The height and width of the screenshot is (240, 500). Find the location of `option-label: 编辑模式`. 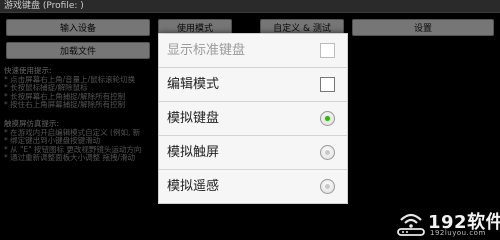

option-label: 编辑模式 is located at coordinates (193, 84).